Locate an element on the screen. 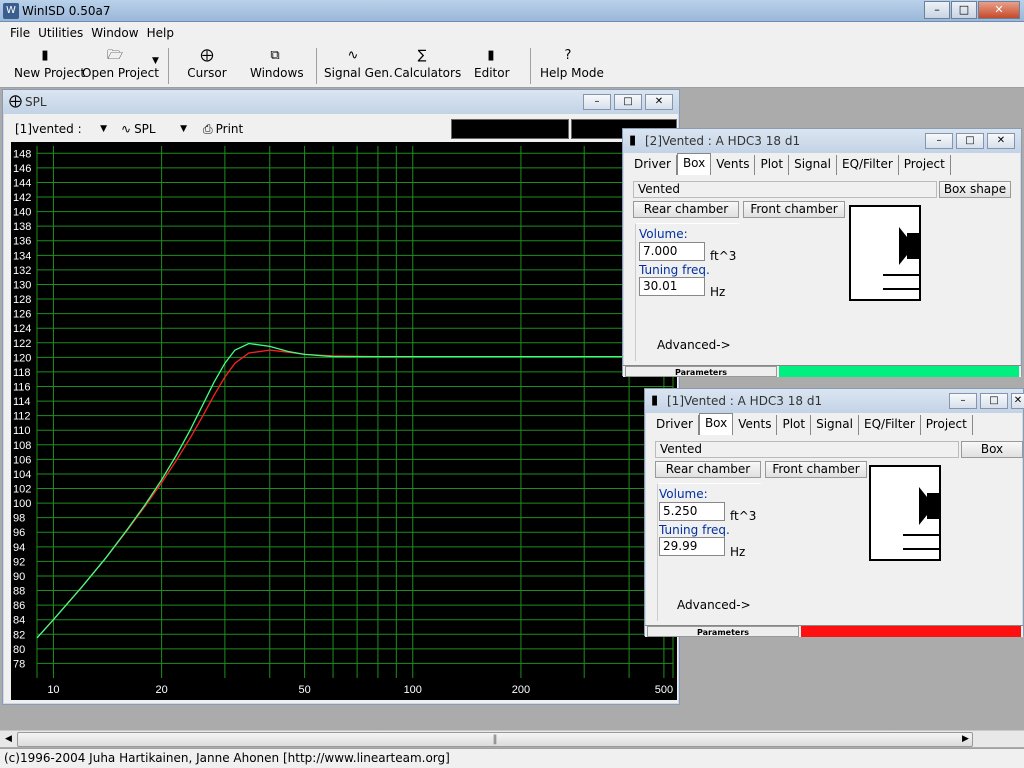 The width and height of the screenshot is (1024, 768). workspace-hscrollbar: ◀ ‖ ▶ is located at coordinates (512, 738).